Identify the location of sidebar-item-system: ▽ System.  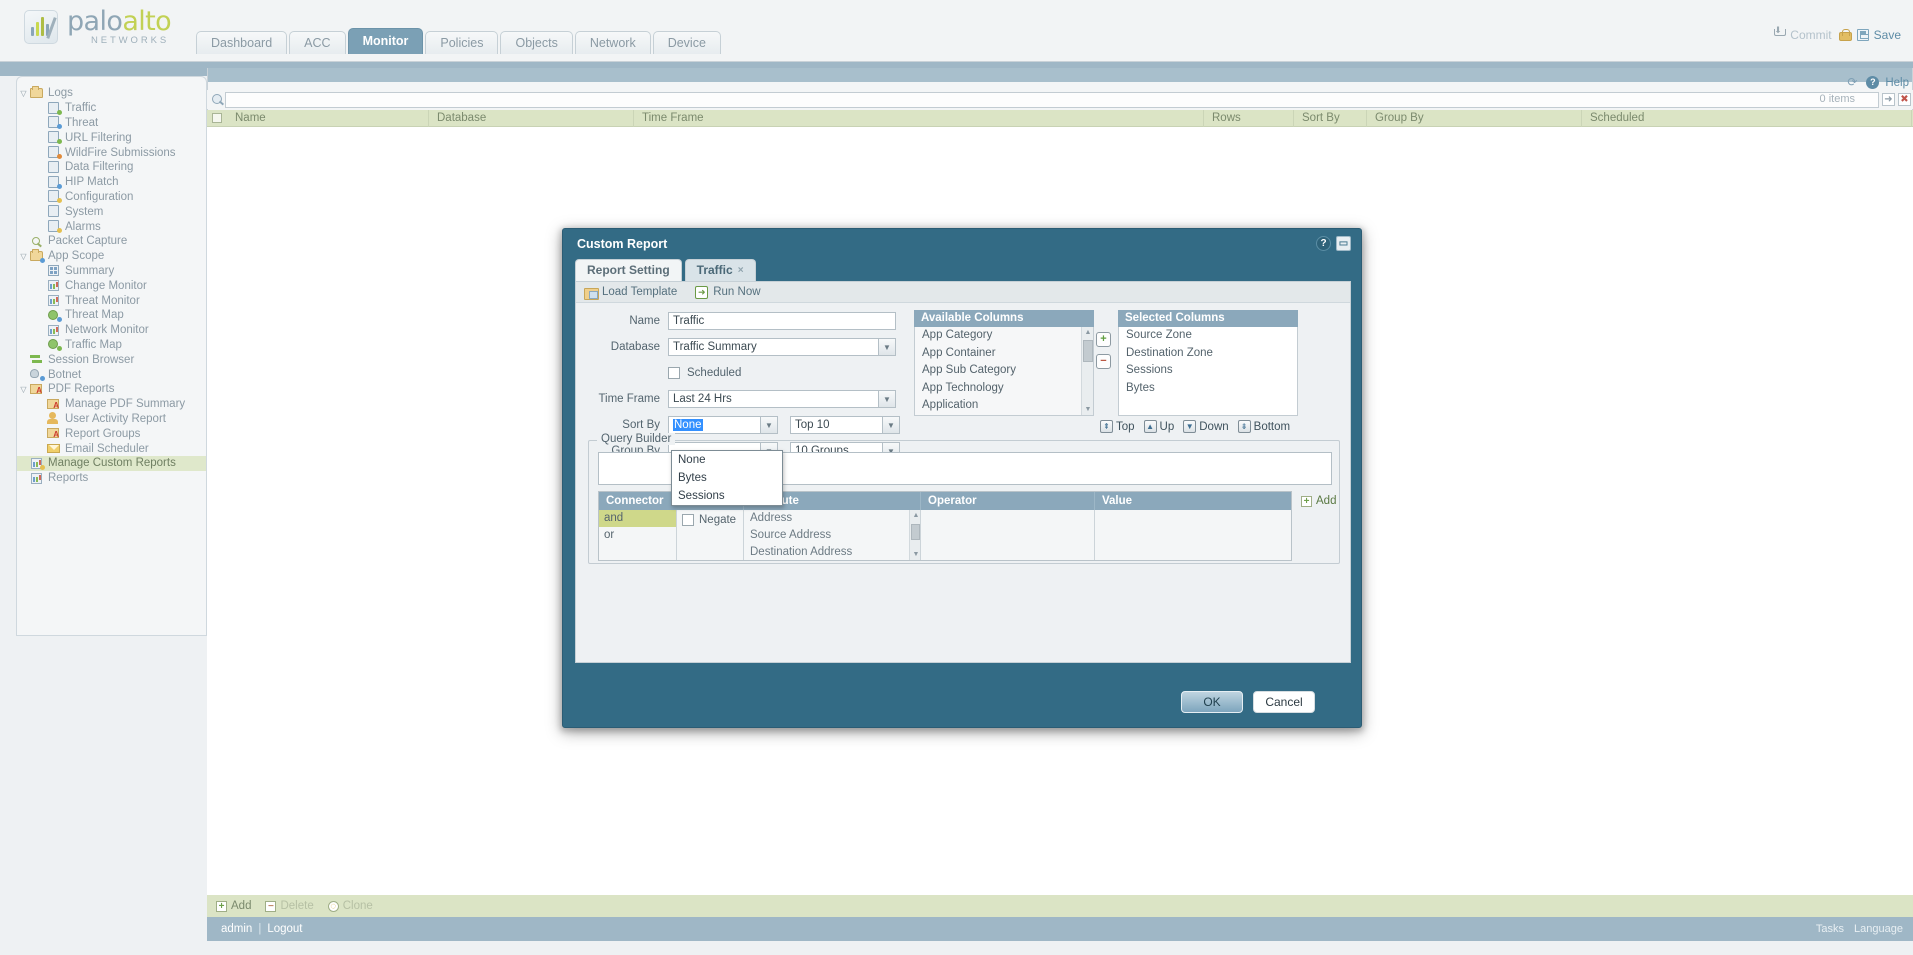
(111, 211).